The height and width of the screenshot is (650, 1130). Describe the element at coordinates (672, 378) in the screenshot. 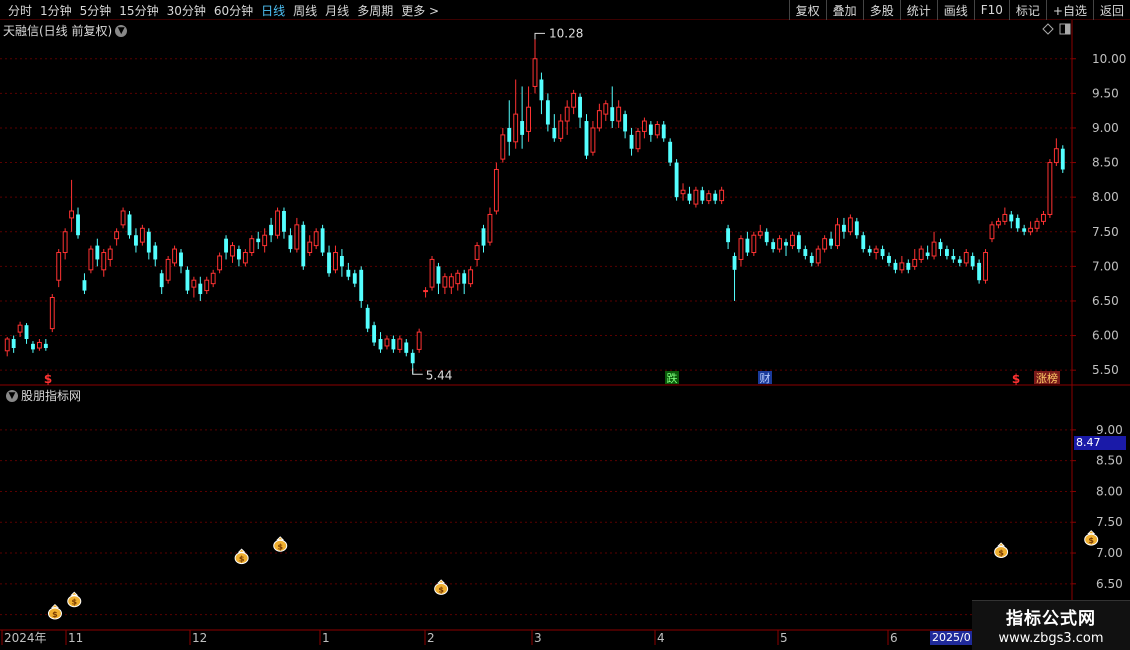

I see `fall-marker: 跌` at that location.